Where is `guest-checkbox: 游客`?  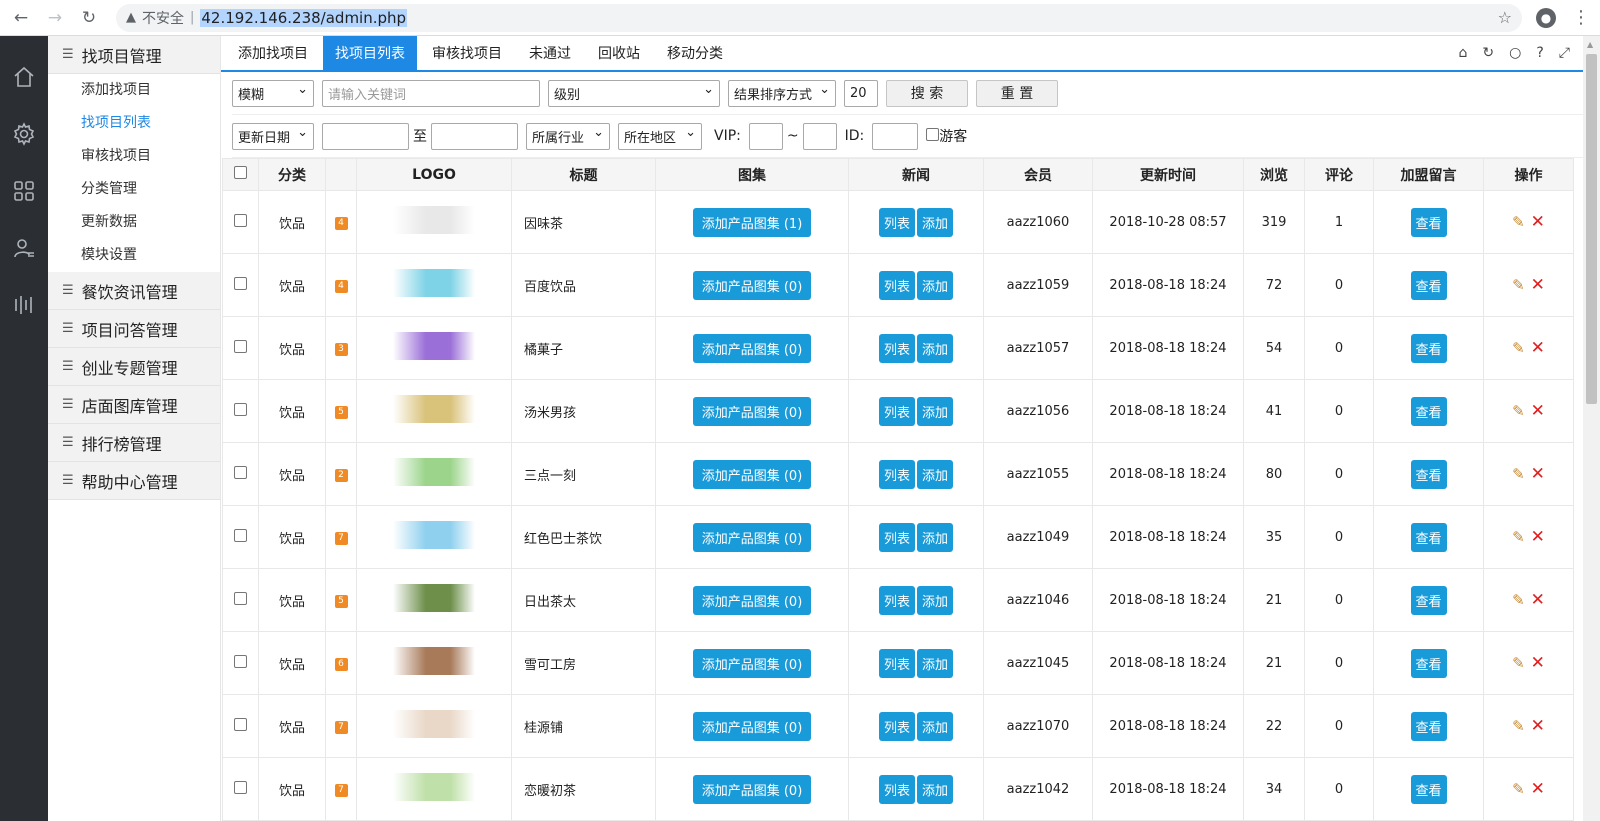
guest-checkbox: 游客 is located at coordinates (946, 136).